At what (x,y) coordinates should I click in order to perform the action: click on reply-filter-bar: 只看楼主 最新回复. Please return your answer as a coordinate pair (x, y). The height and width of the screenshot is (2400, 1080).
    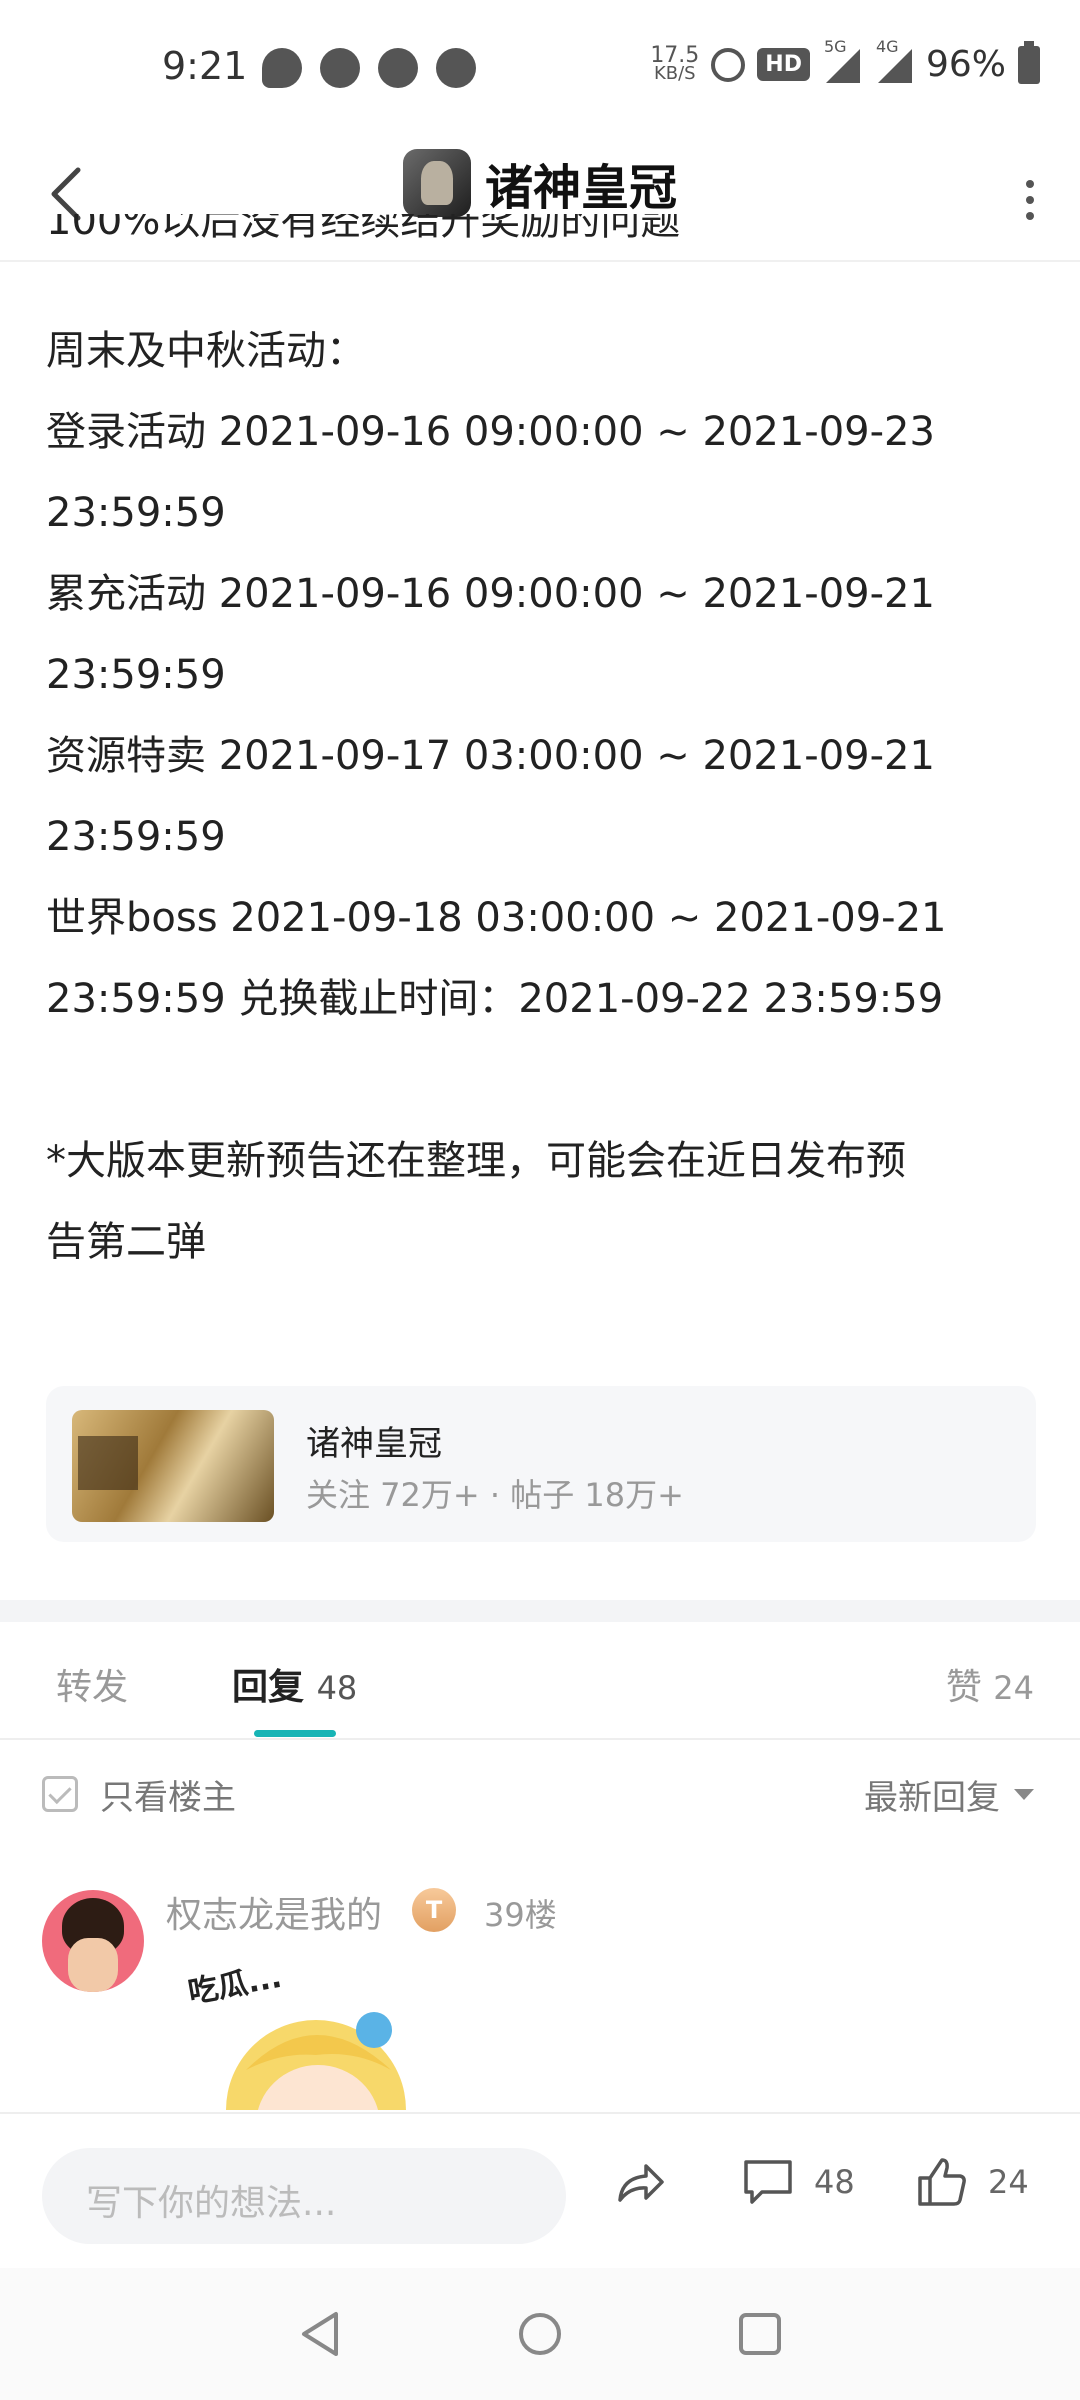
    Looking at the image, I should click on (540, 1795).